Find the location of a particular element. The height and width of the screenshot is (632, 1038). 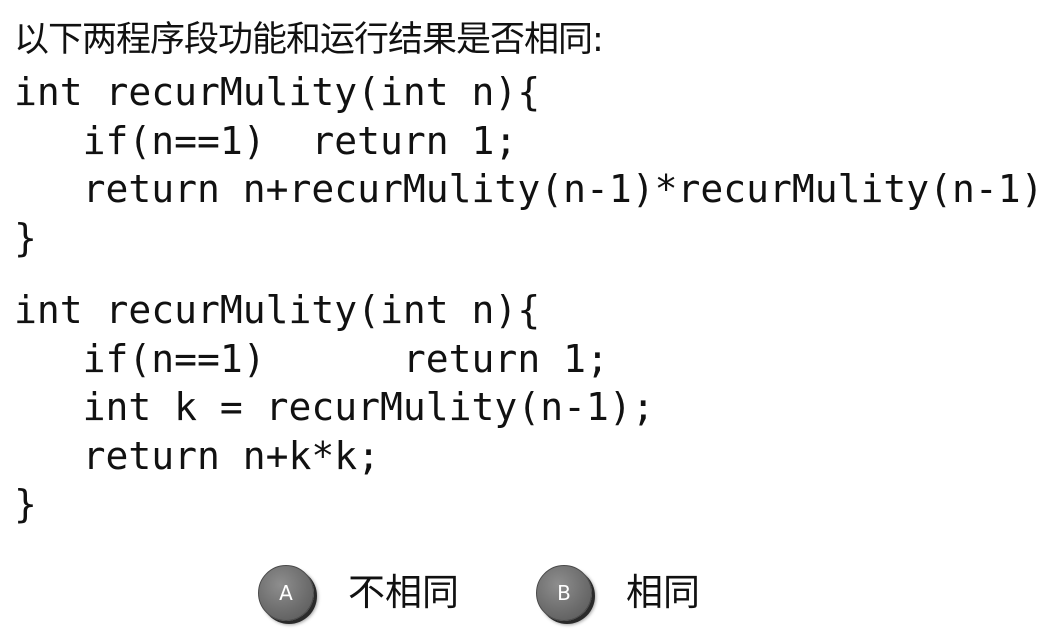

option-b-badge: B is located at coordinates (564, 593).